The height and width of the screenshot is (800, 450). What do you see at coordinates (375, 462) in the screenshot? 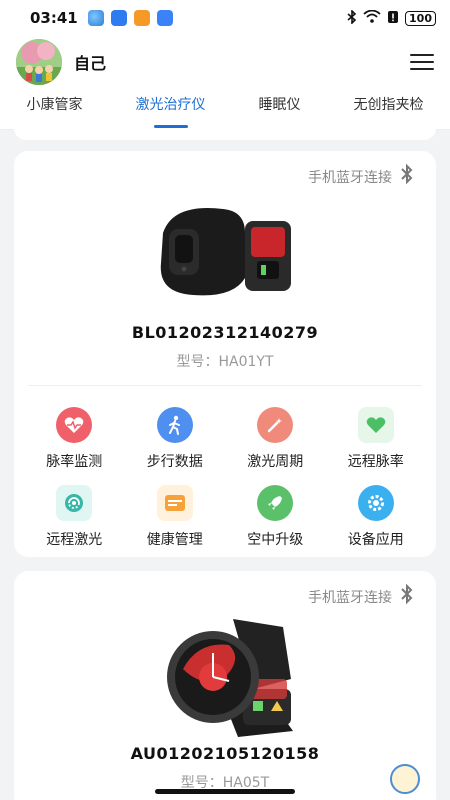
I see `feature-label: 远程脉率` at bounding box center [375, 462].